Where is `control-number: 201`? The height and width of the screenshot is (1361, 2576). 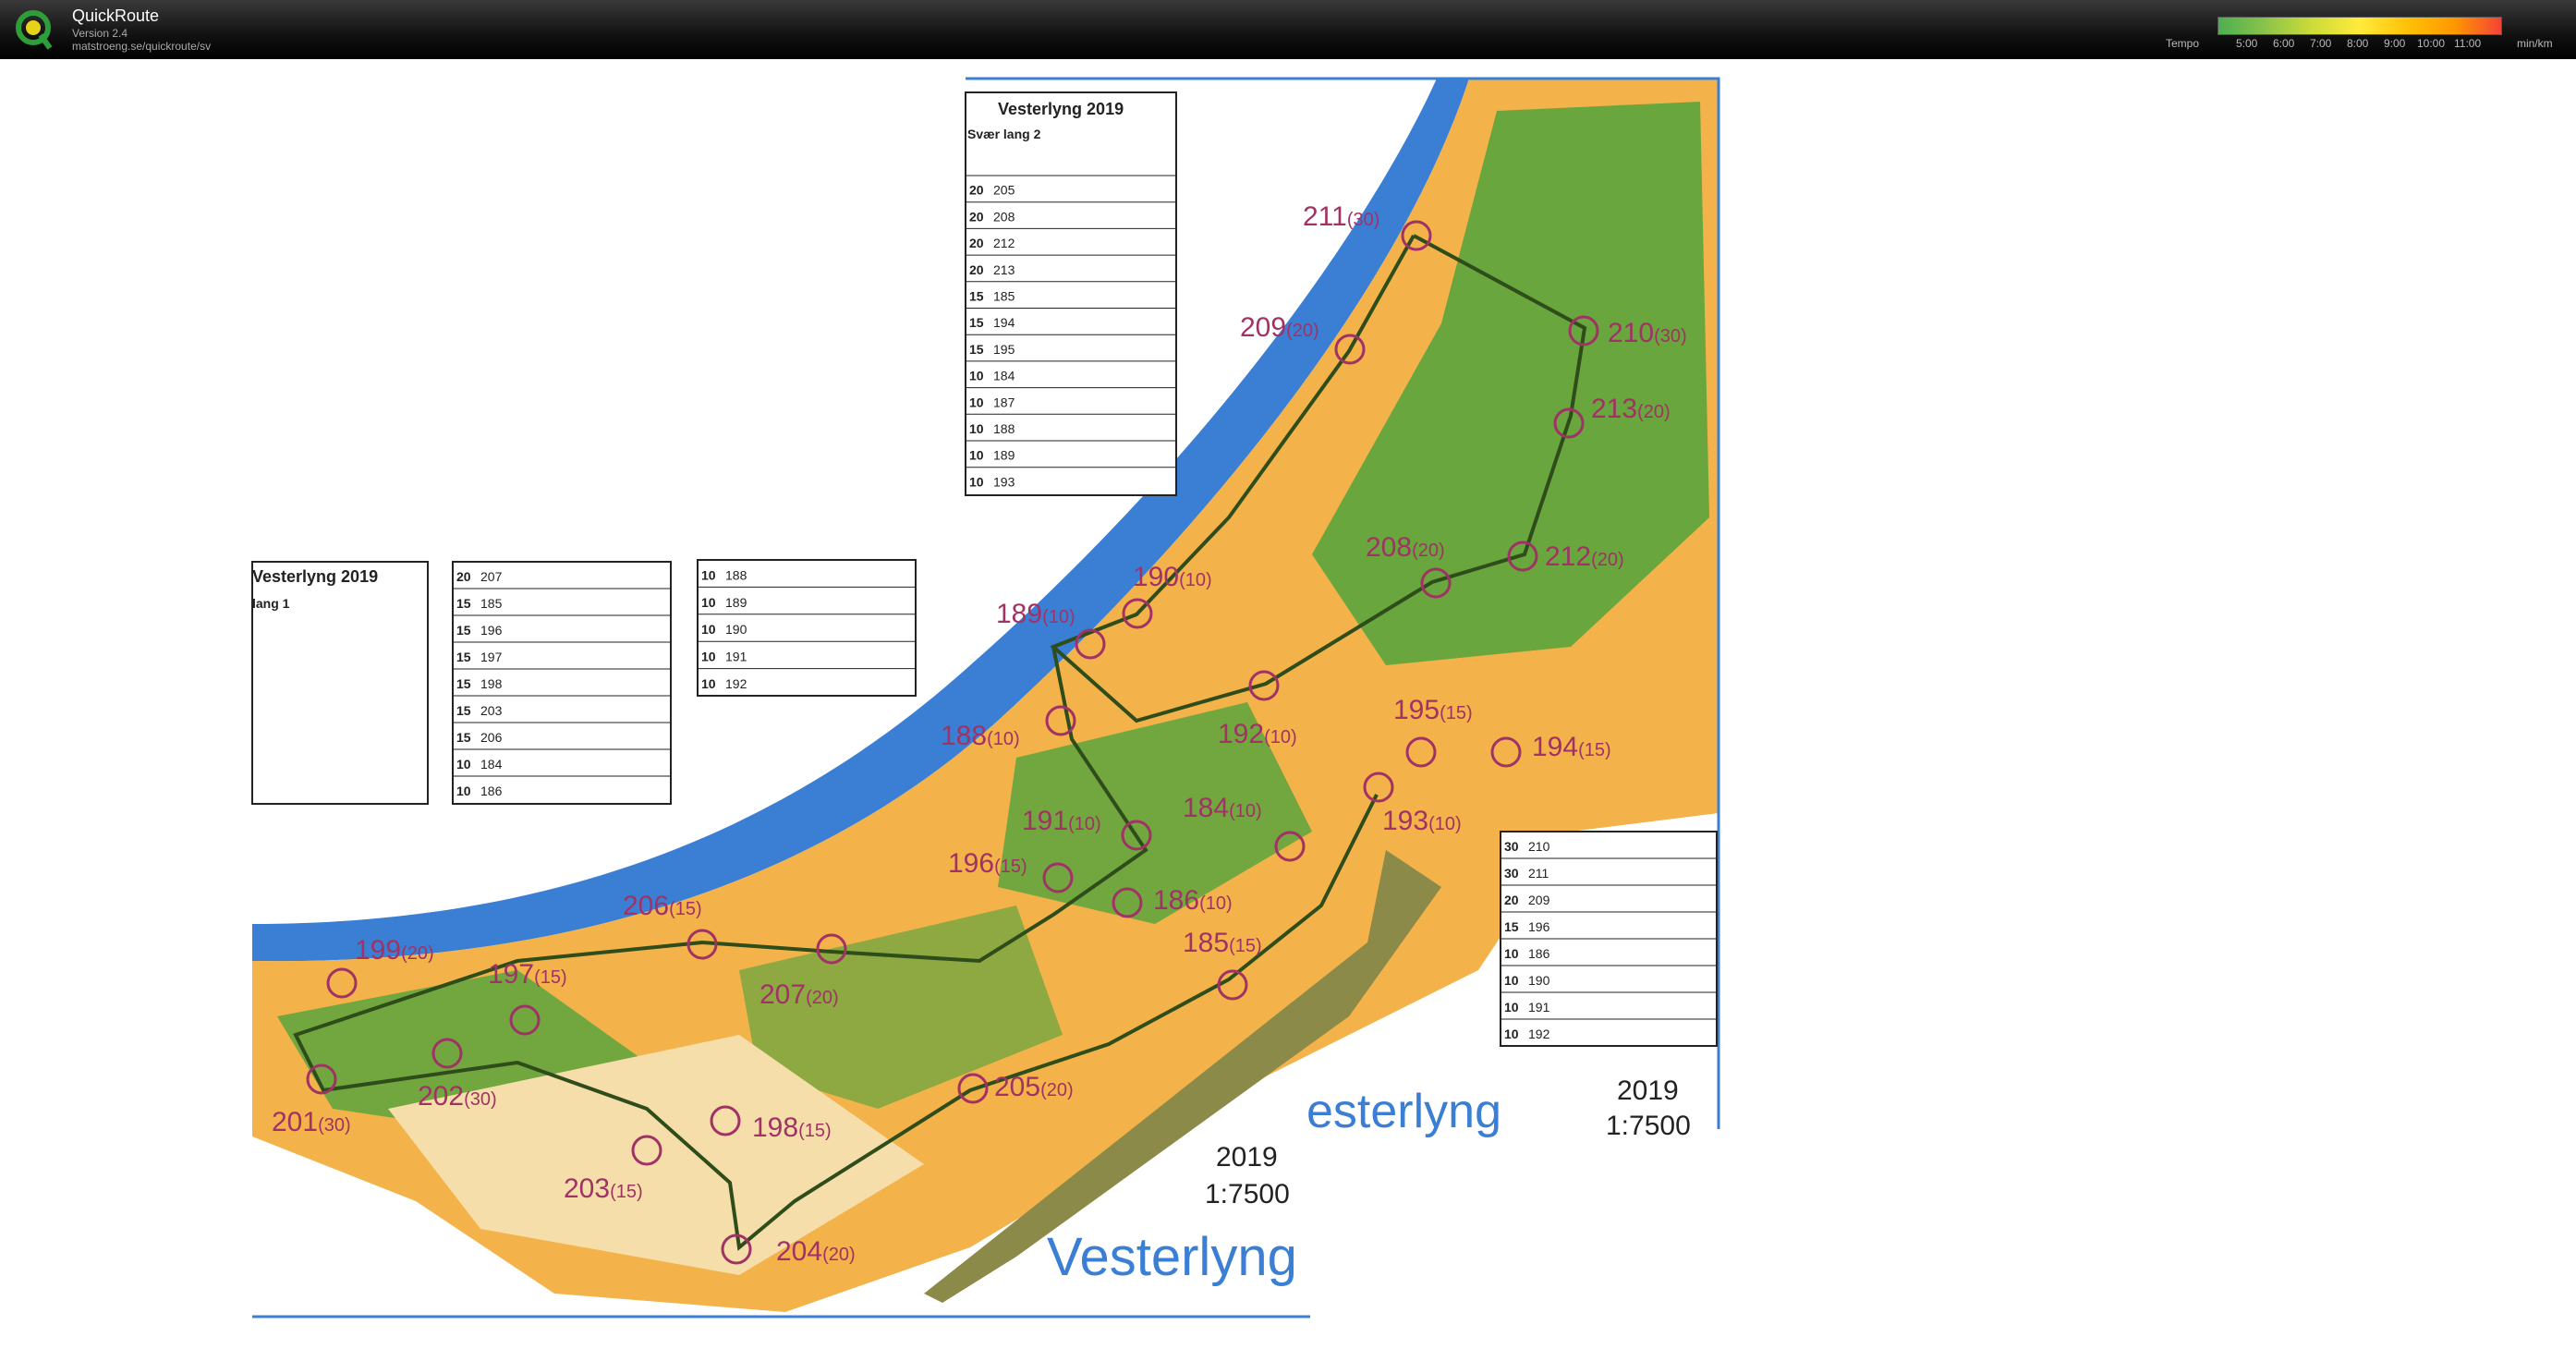 control-number: 201 is located at coordinates (295, 1122).